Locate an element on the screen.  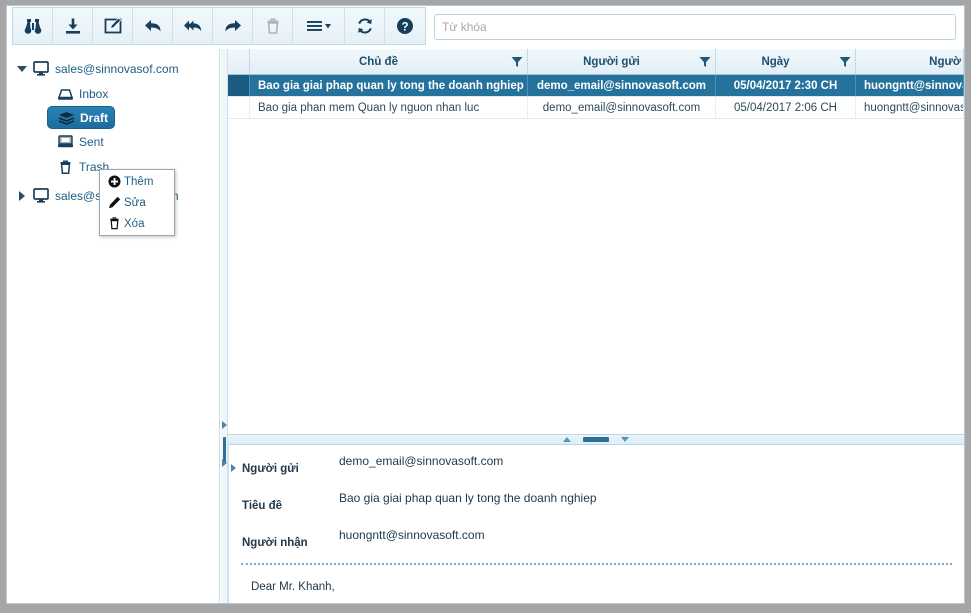
splitter-collapse-icon is located at coordinates (224, 425).